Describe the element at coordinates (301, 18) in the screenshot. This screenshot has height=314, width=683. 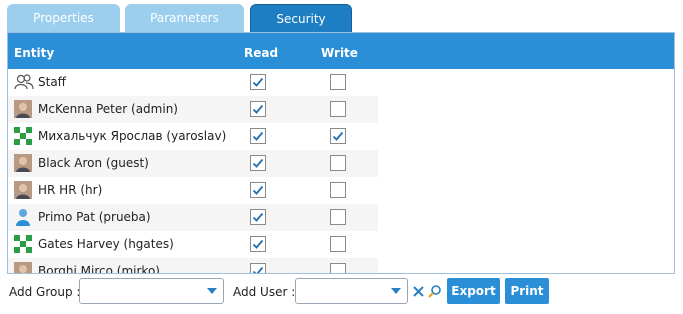
I see `tab-security: Security` at that location.